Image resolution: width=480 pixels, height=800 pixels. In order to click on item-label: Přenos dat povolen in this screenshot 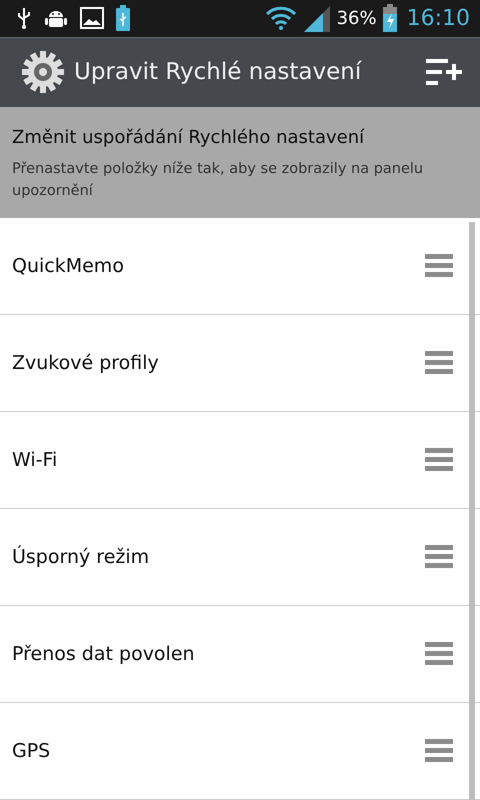, I will do `click(103, 654)`.